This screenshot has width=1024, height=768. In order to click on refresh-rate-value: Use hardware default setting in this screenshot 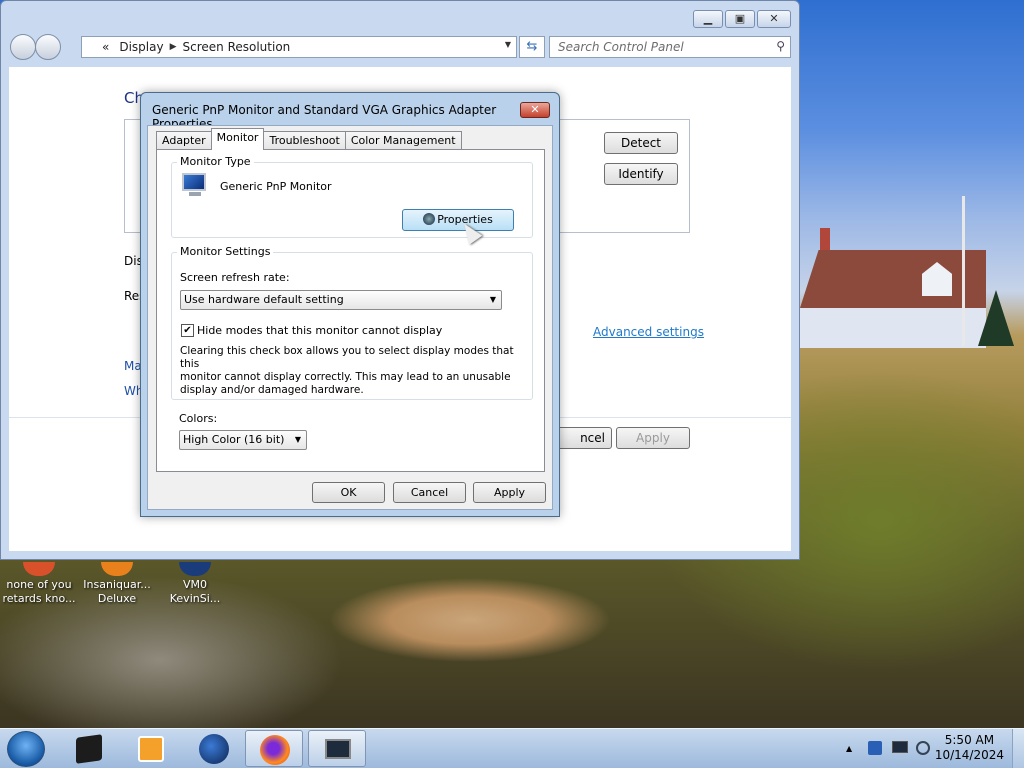, I will do `click(264, 299)`.